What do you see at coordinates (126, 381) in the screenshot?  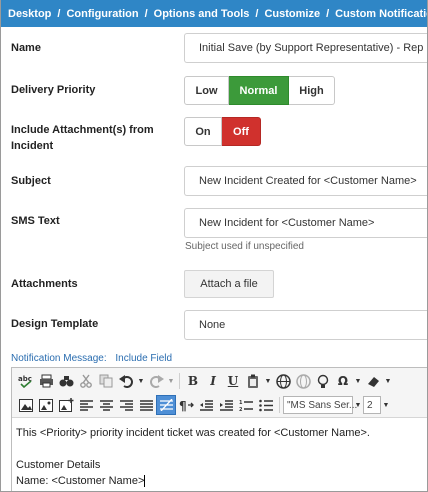 I see `undo-icon` at bounding box center [126, 381].